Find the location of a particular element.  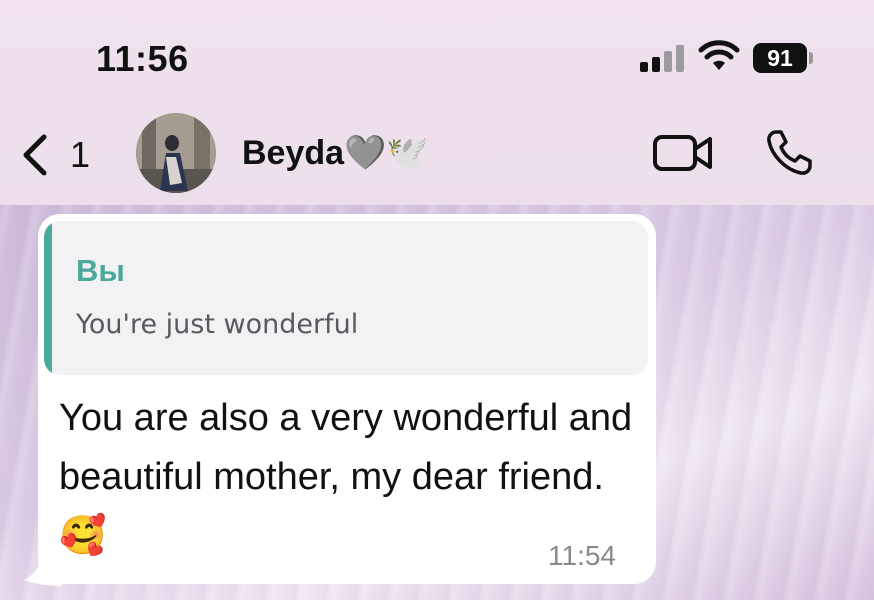

quote-author: Вы is located at coordinates (100, 270).